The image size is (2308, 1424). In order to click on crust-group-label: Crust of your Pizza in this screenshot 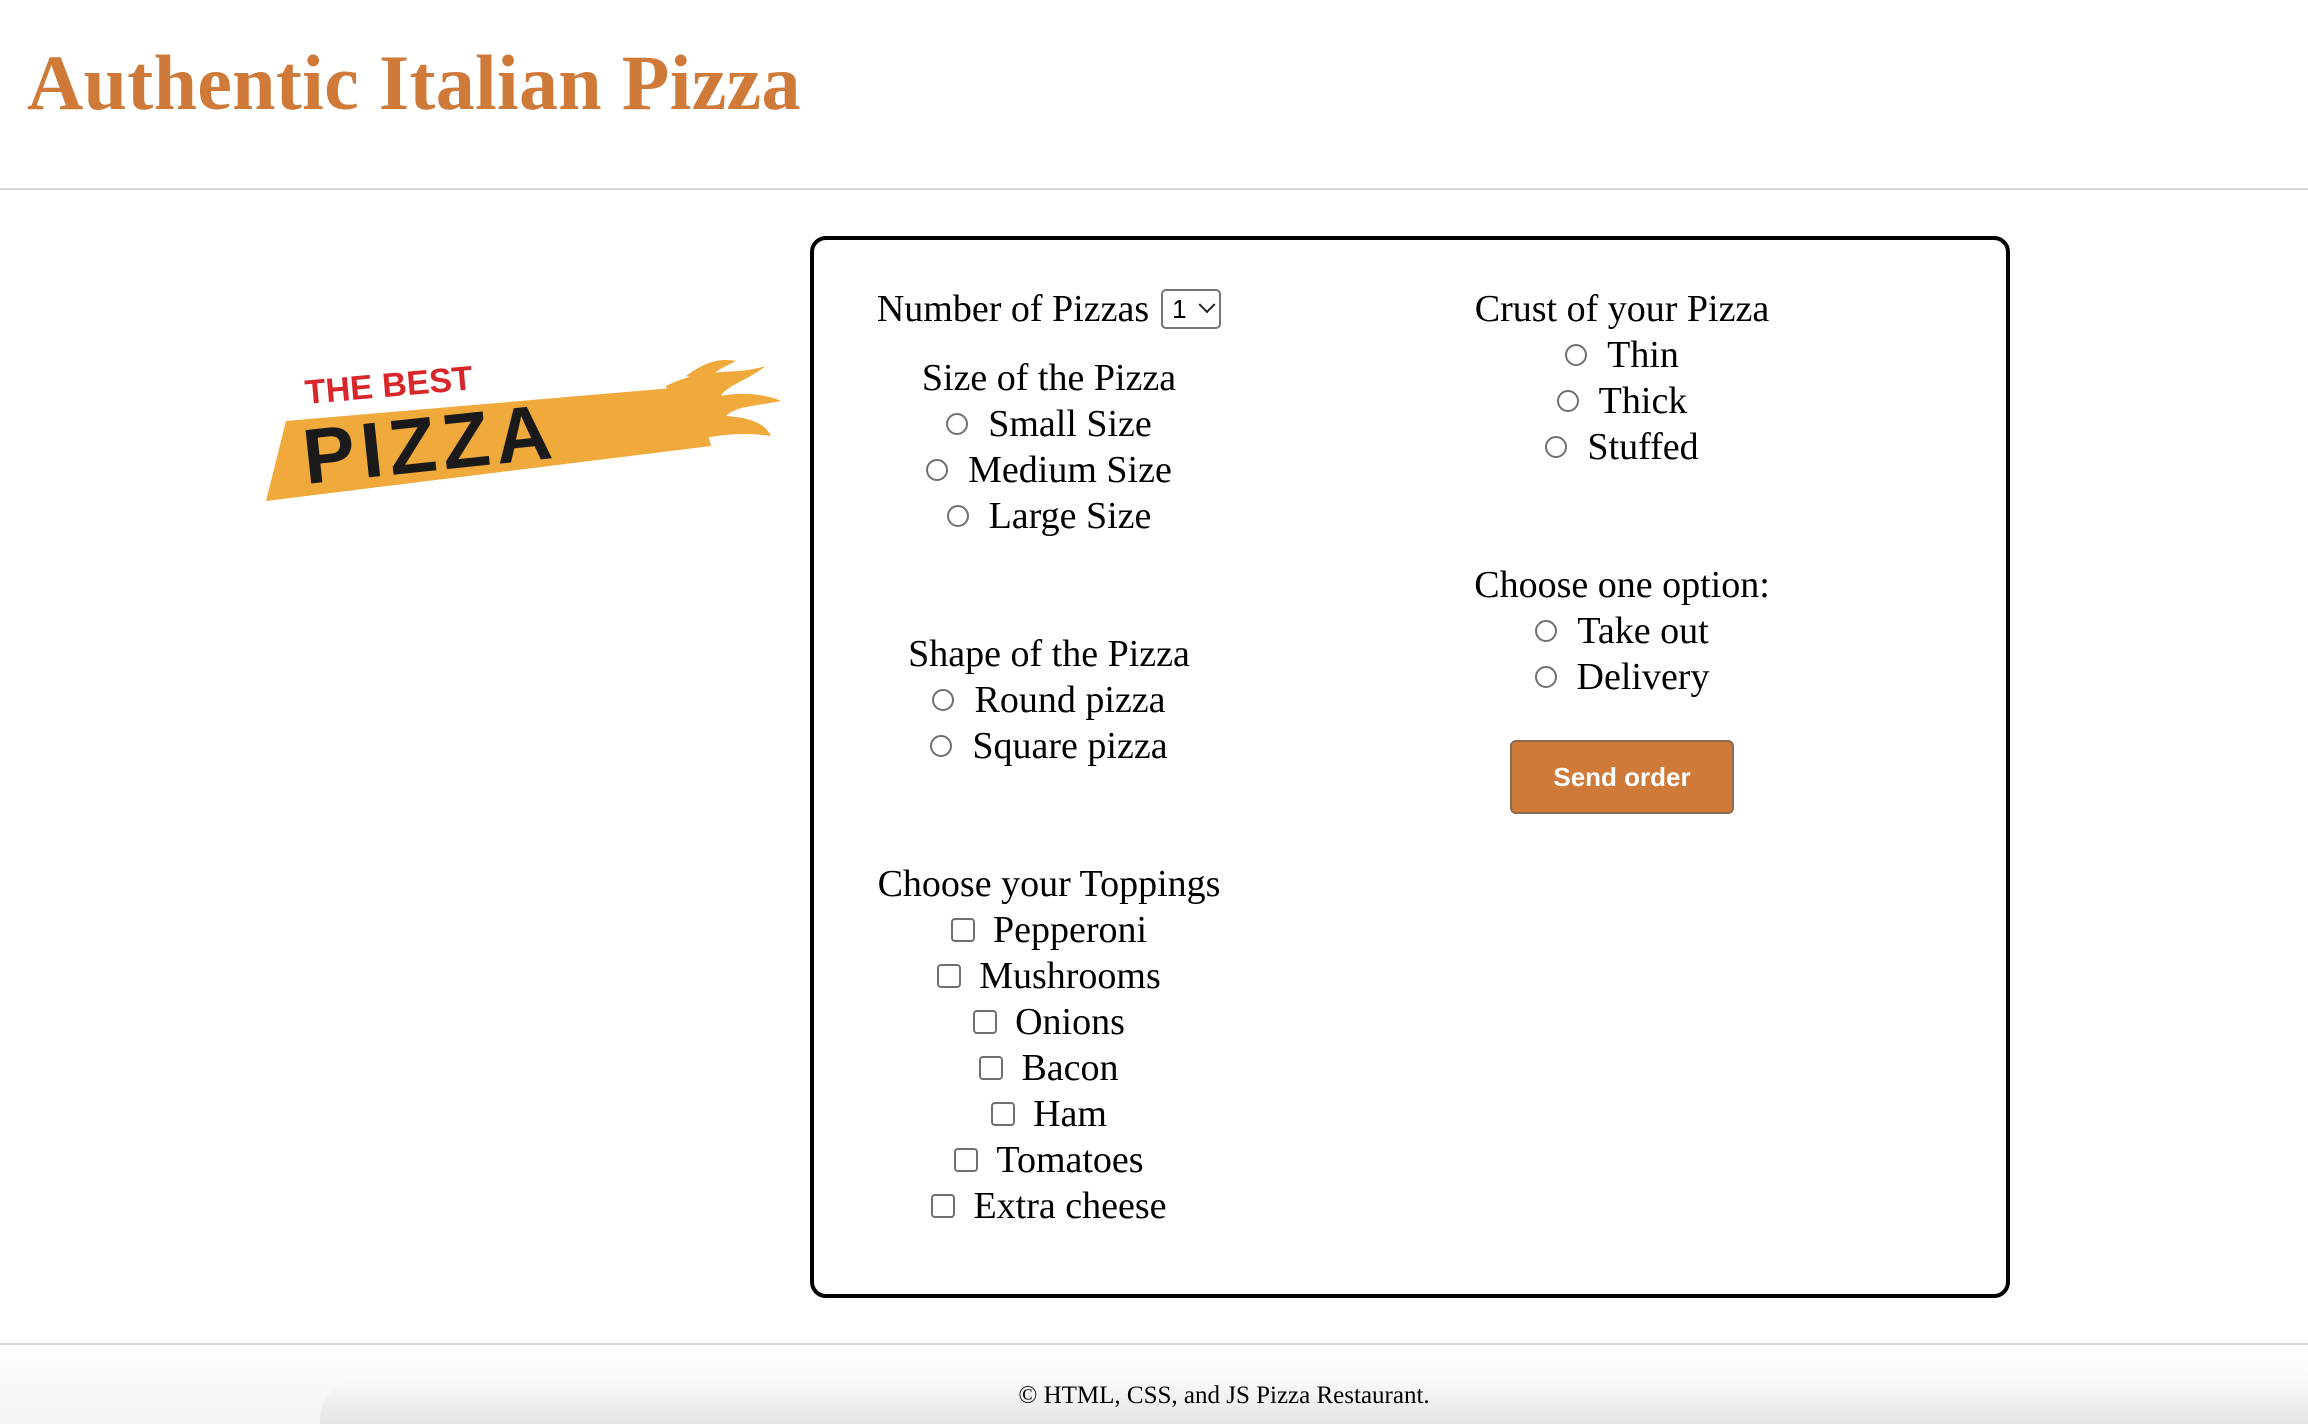, I will do `click(1622, 309)`.